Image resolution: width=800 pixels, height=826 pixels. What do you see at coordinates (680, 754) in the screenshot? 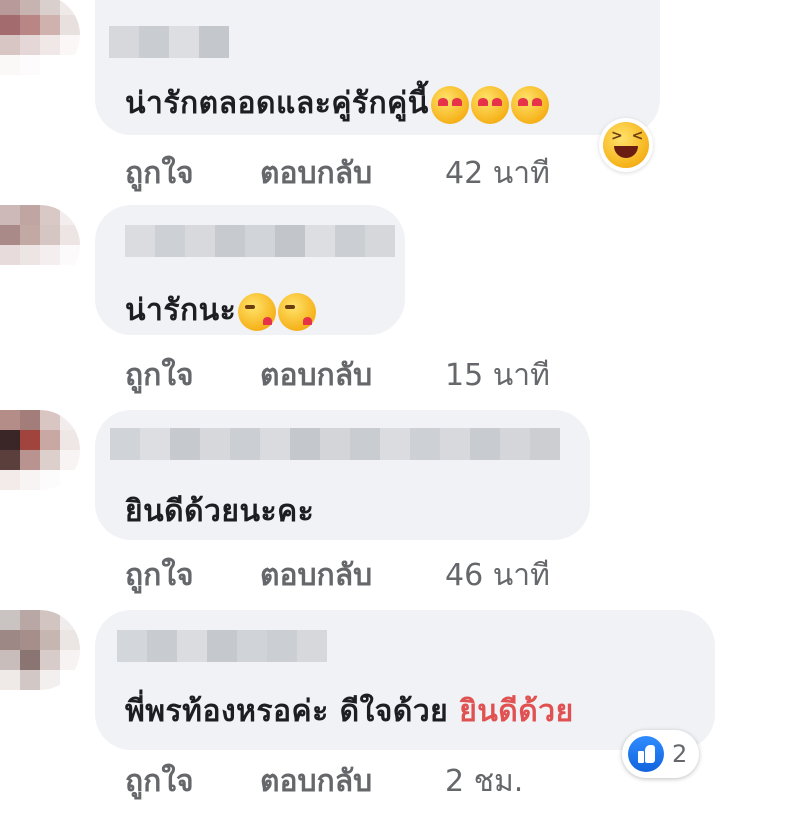
I see `reaction-count: 2` at bounding box center [680, 754].